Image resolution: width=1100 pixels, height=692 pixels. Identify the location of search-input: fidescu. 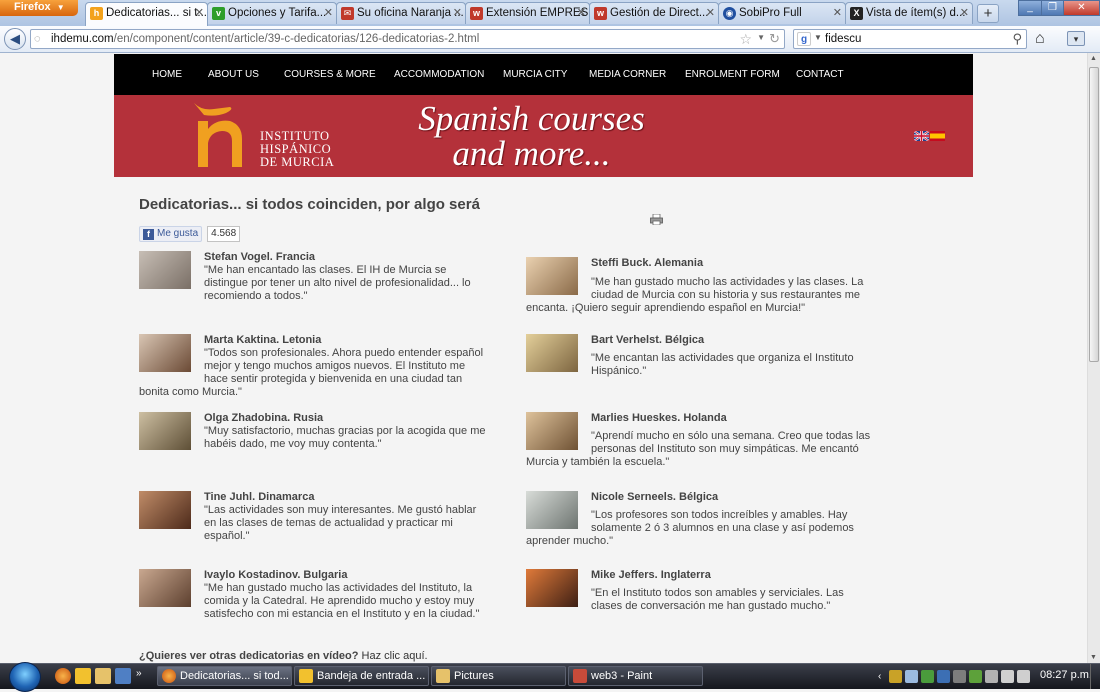
(843, 39).